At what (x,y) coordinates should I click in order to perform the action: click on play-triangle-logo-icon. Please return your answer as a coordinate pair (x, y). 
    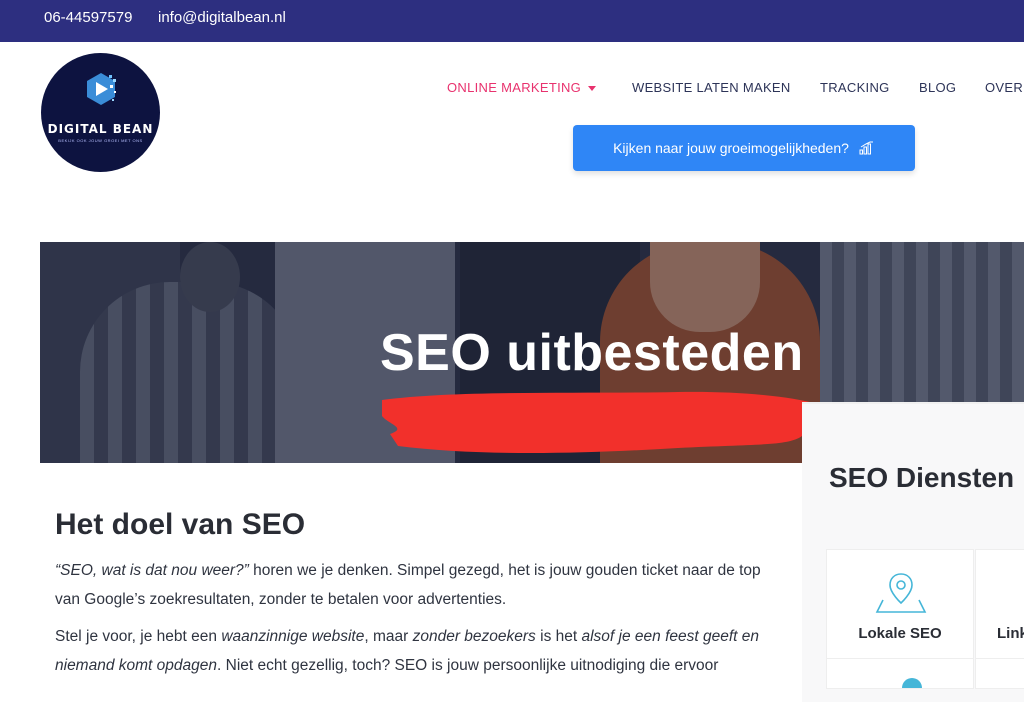
    Looking at the image, I should click on (101, 89).